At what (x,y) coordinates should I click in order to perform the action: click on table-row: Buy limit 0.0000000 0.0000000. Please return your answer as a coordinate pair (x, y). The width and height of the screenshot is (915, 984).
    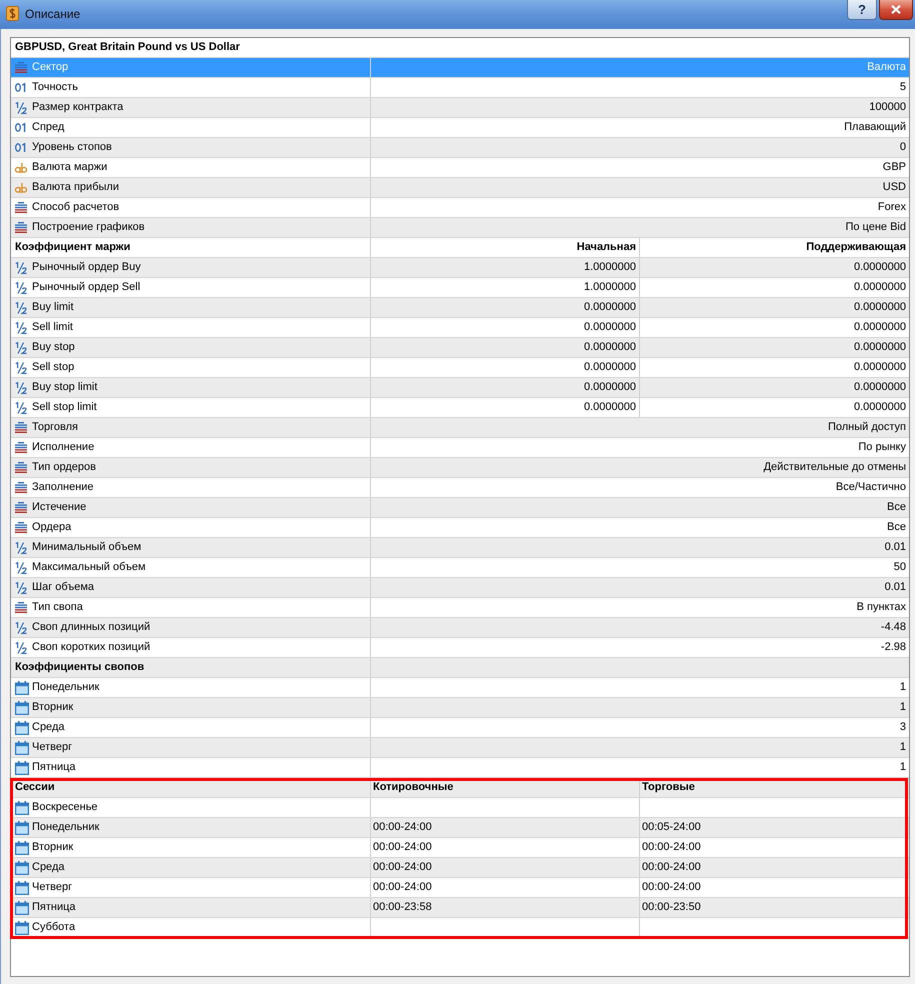
    Looking at the image, I should click on (460, 308).